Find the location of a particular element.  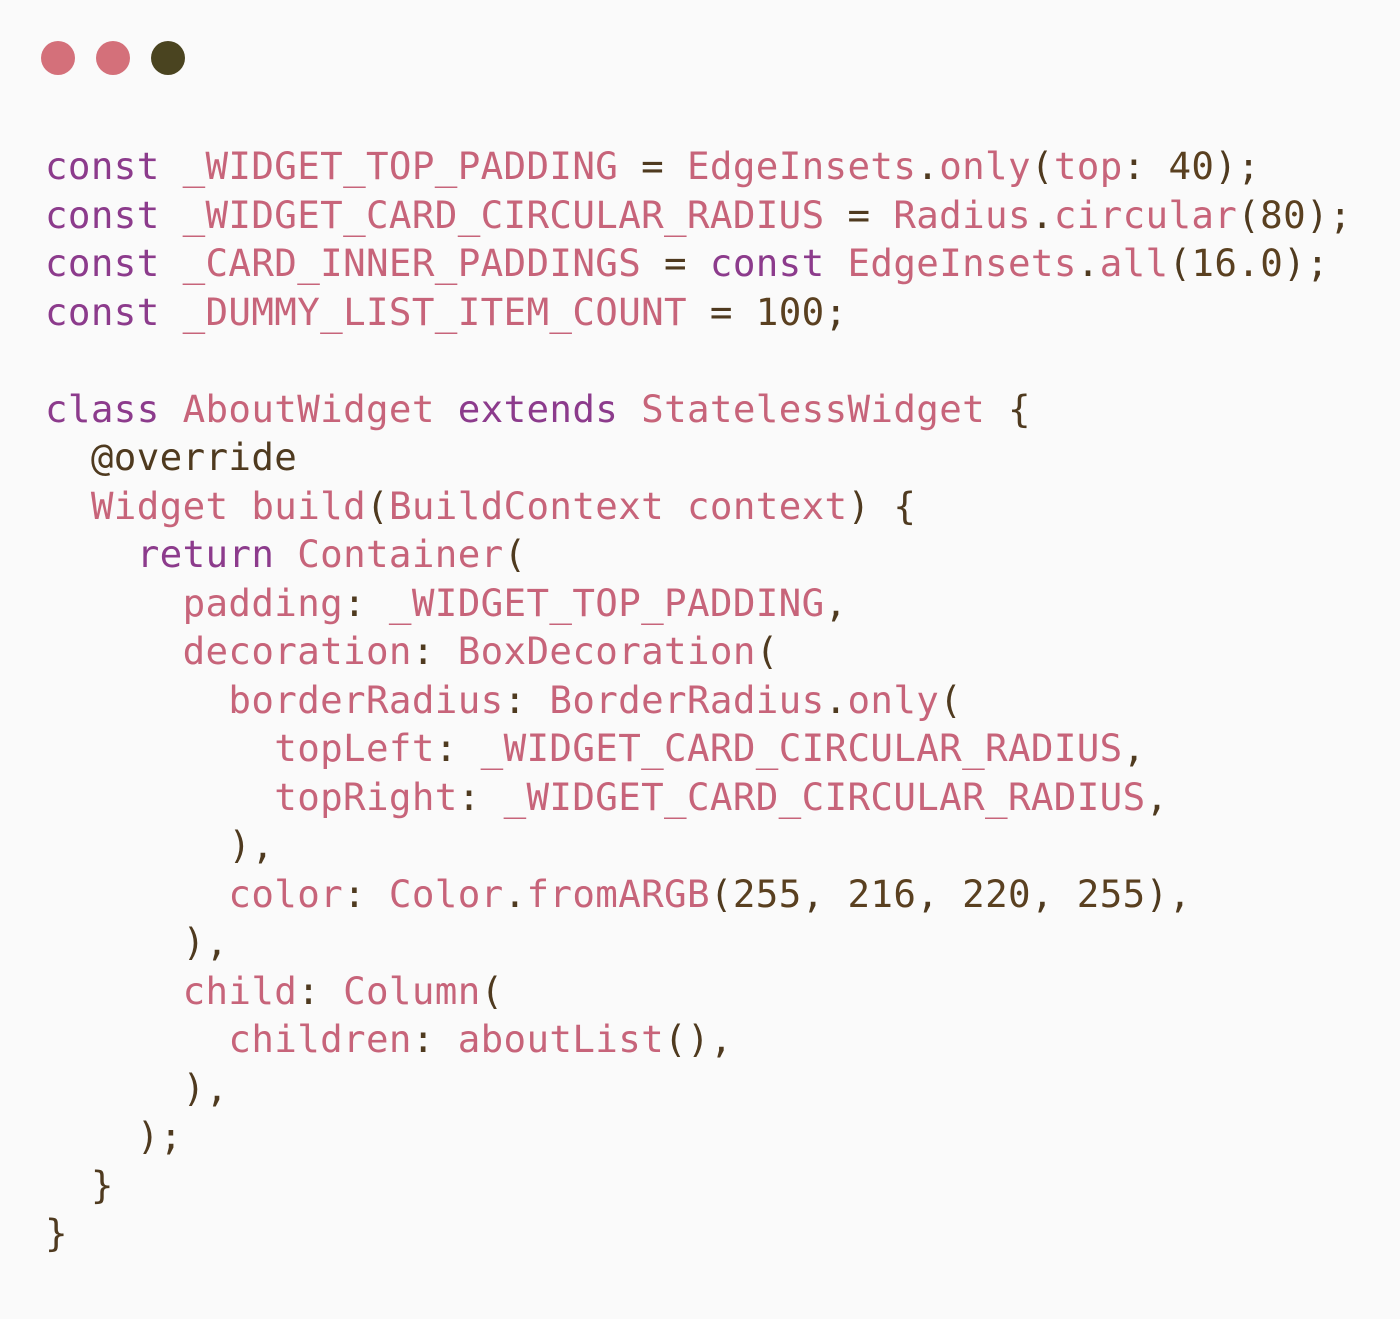

code-token: borderRadius is located at coordinates (366, 699).